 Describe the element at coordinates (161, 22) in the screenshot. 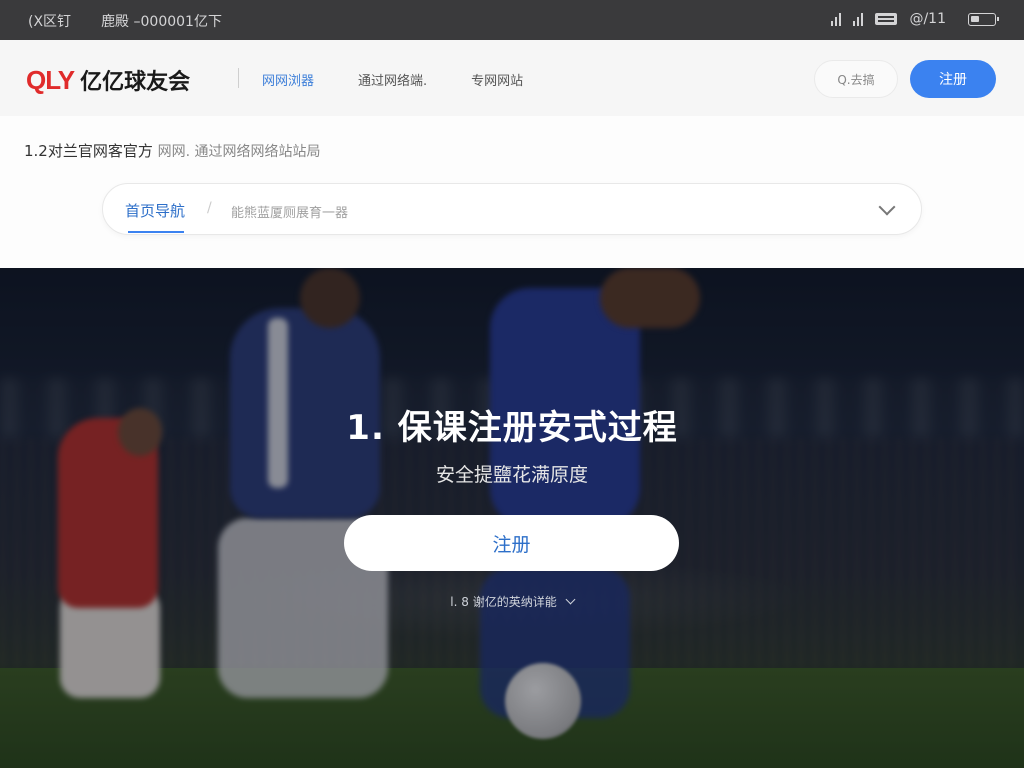

I see `status-carrier-text: 鹿殿 –000001亿下` at that location.